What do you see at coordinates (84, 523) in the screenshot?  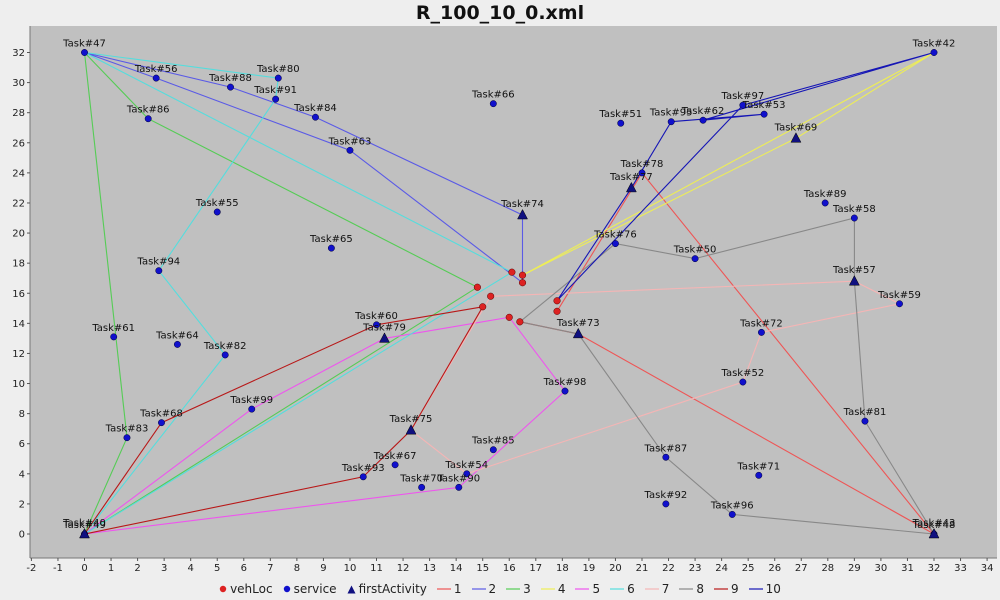 I see `task-label: Task#40` at bounding box center [84, 523].